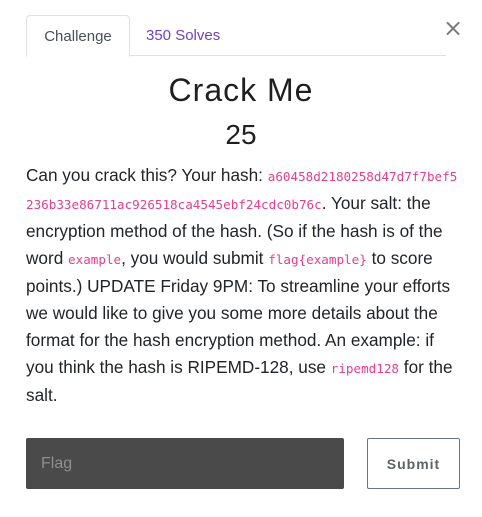  What do you see at coordinates (78, 36) in the screenshot?
I see `tab-challenge: Challenge` at bounding box center [78, 36].